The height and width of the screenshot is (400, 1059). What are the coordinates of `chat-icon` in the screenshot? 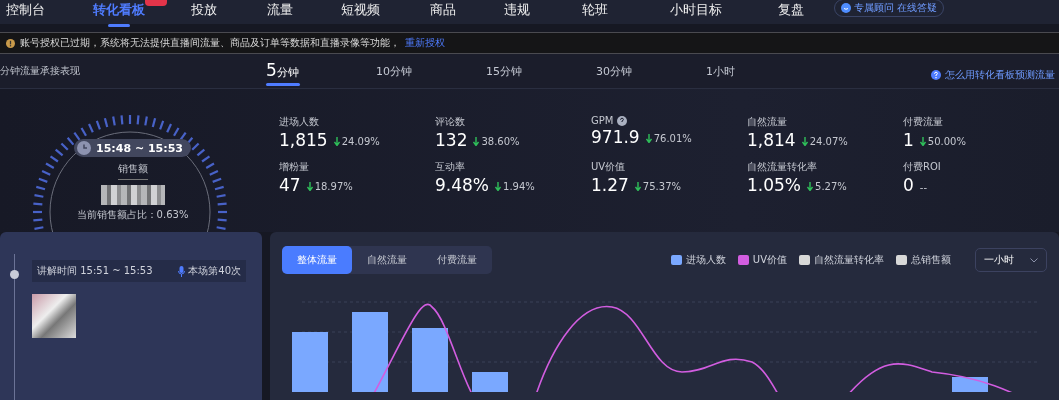 It's located at (846, 8).